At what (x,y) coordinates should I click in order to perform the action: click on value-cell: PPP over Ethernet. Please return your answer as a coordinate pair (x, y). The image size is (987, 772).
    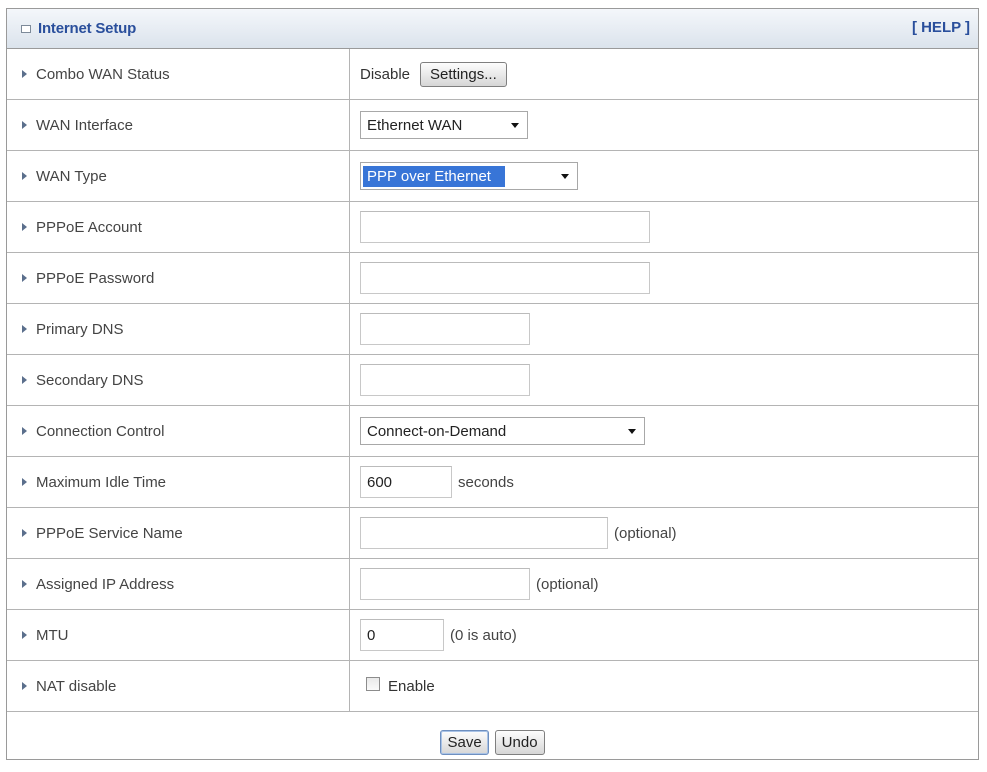
    Looking at the image, I should click on (663, 176).